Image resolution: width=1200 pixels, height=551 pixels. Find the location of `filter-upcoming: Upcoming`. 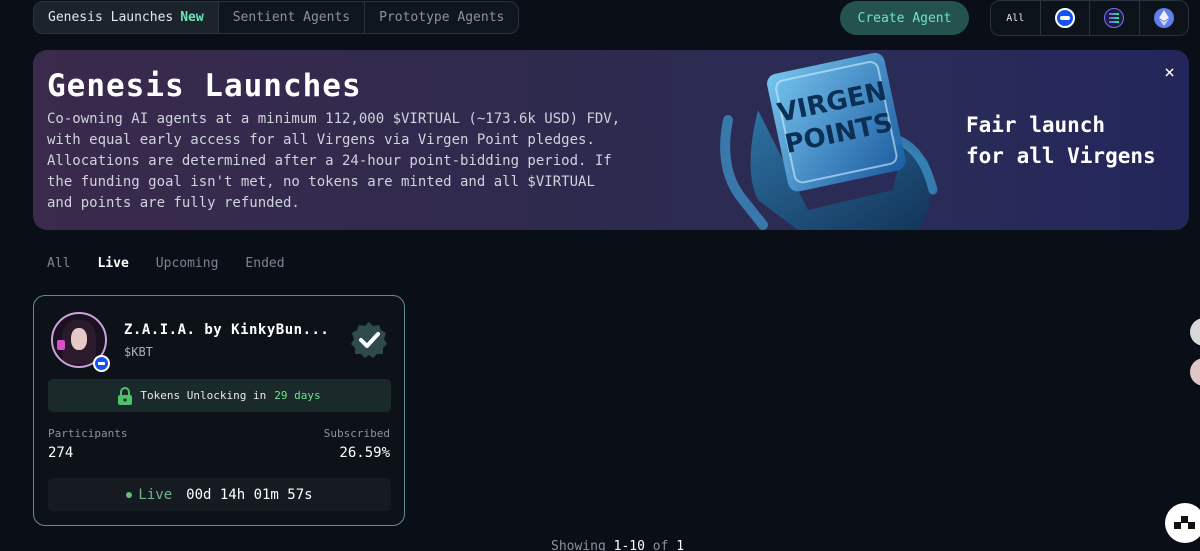

filter-upcoming: Upcoming is located at coordinates (187, 263).